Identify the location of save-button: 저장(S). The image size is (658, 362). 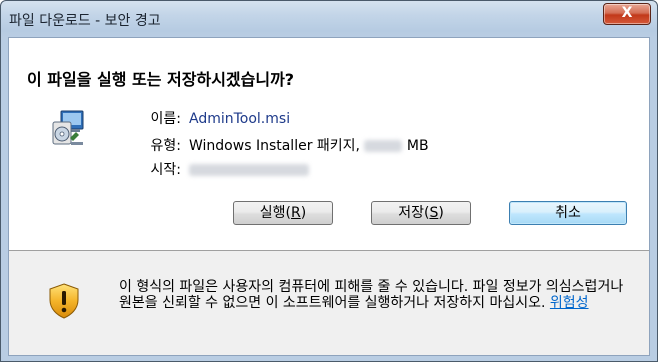
(421, 213).